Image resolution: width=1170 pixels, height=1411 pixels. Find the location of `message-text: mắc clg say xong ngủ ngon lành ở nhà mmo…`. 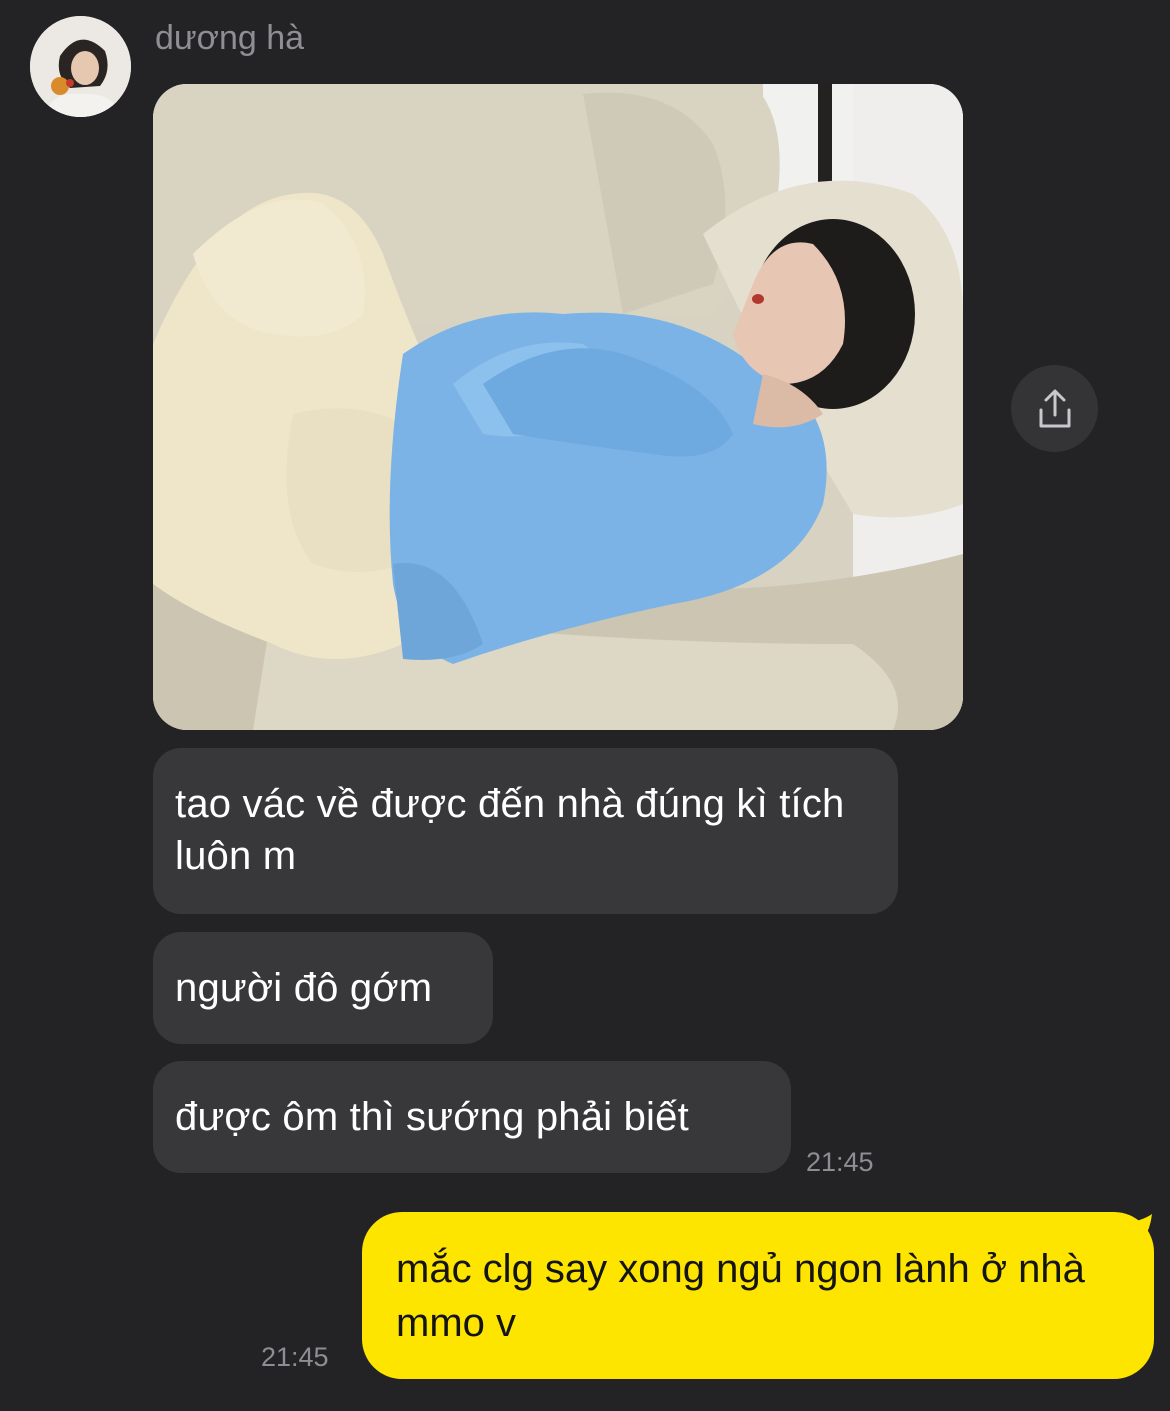

message-text: mắc clg say xong ngủ ngon lành ở nhà mmo… is located at coordinates (740, 1296).